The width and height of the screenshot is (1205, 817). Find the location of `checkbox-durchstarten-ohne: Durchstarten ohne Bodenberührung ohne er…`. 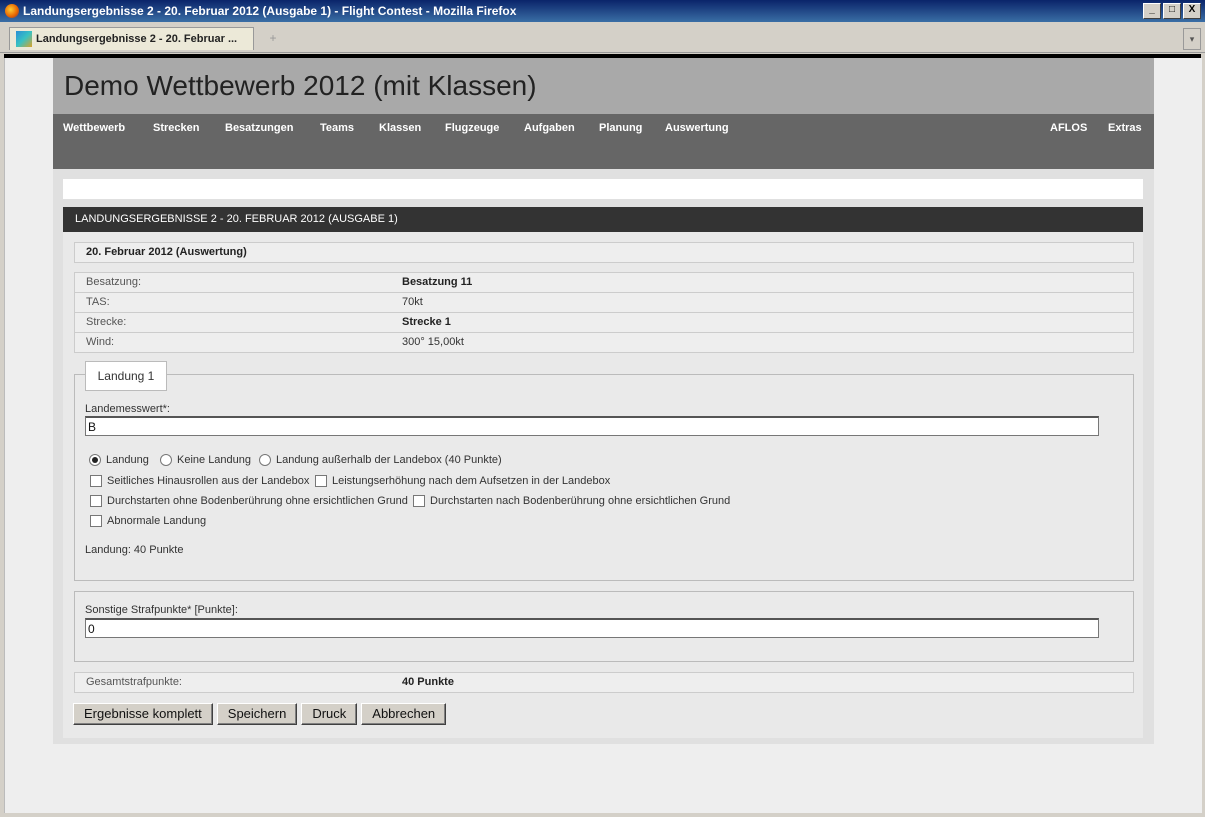

checkbox-durchstarten-ohne: Durchstarten ohne Bodenberührung ohne er… is located at coordinates (249, 501).